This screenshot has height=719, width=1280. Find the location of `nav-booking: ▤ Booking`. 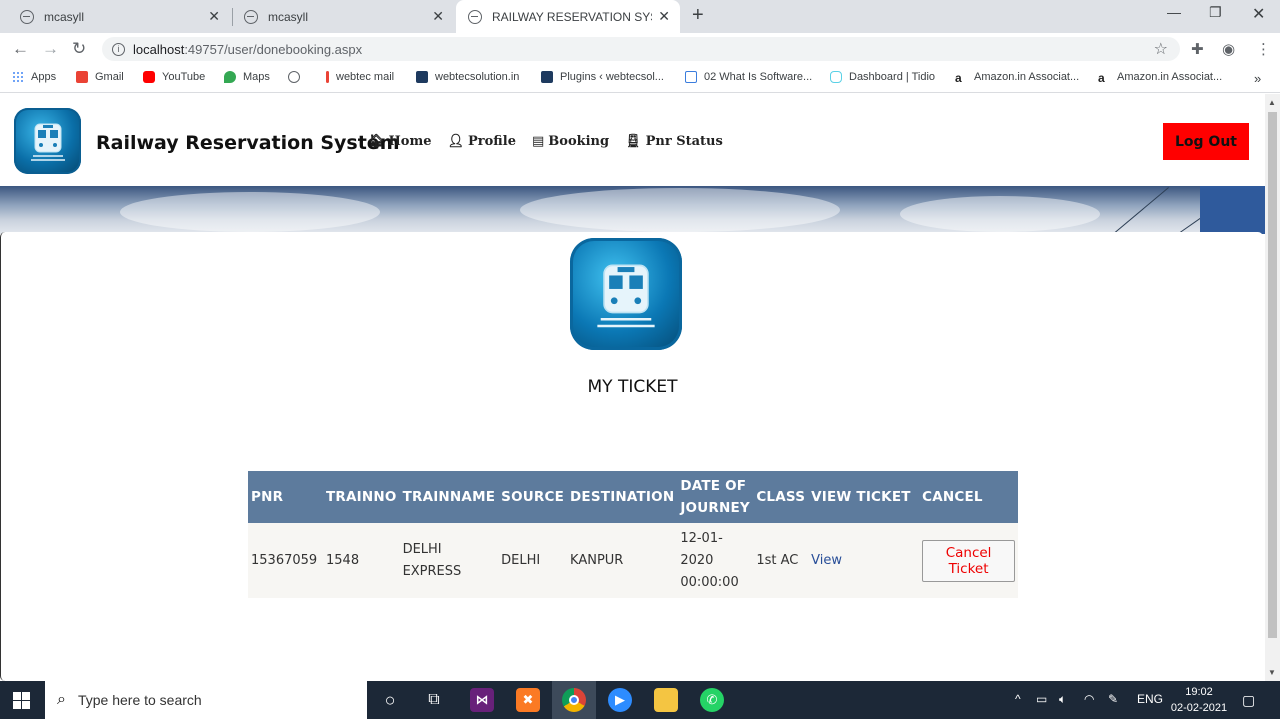

nav-booking: ▤ Booking is located at coordinates (570, 141).